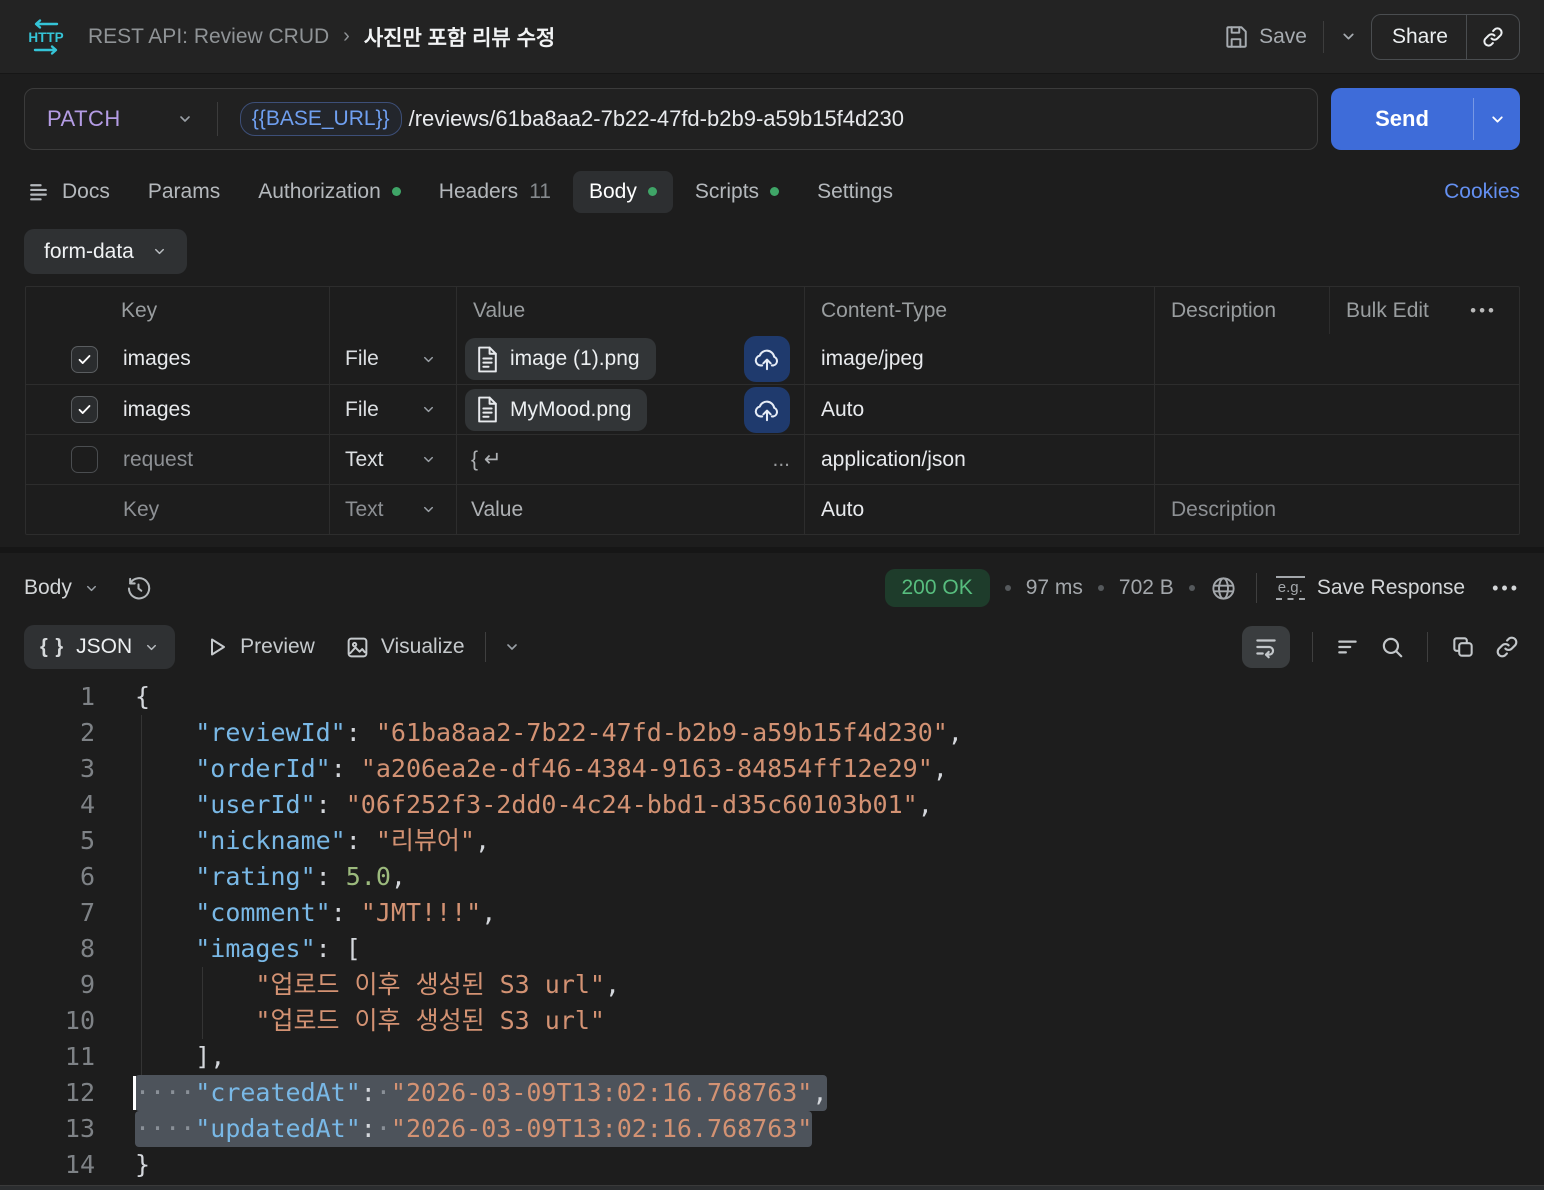  I want to click on response-format-selector: { } JSON, so click(100, 647).